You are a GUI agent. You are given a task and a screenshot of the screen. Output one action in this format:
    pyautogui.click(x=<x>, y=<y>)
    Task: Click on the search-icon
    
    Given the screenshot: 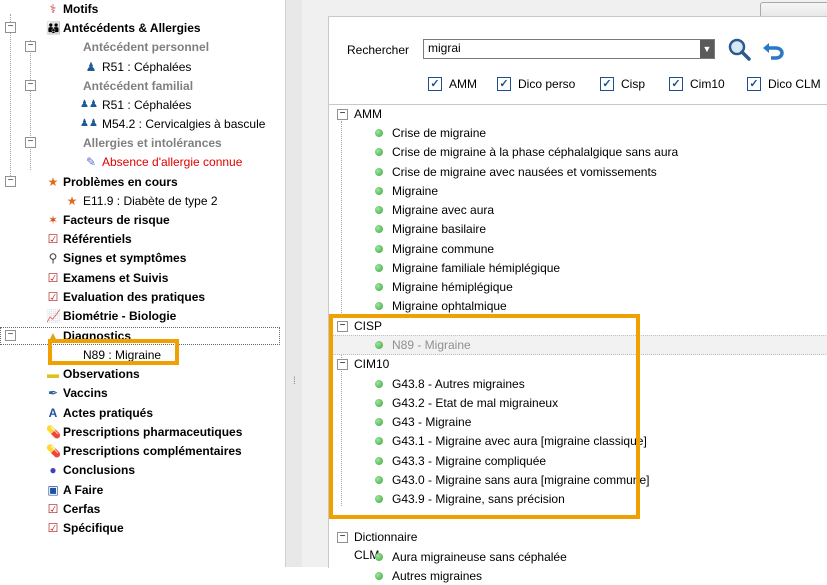 What is the action you would take?
    pyautogui.click(x=739, y=49)
    